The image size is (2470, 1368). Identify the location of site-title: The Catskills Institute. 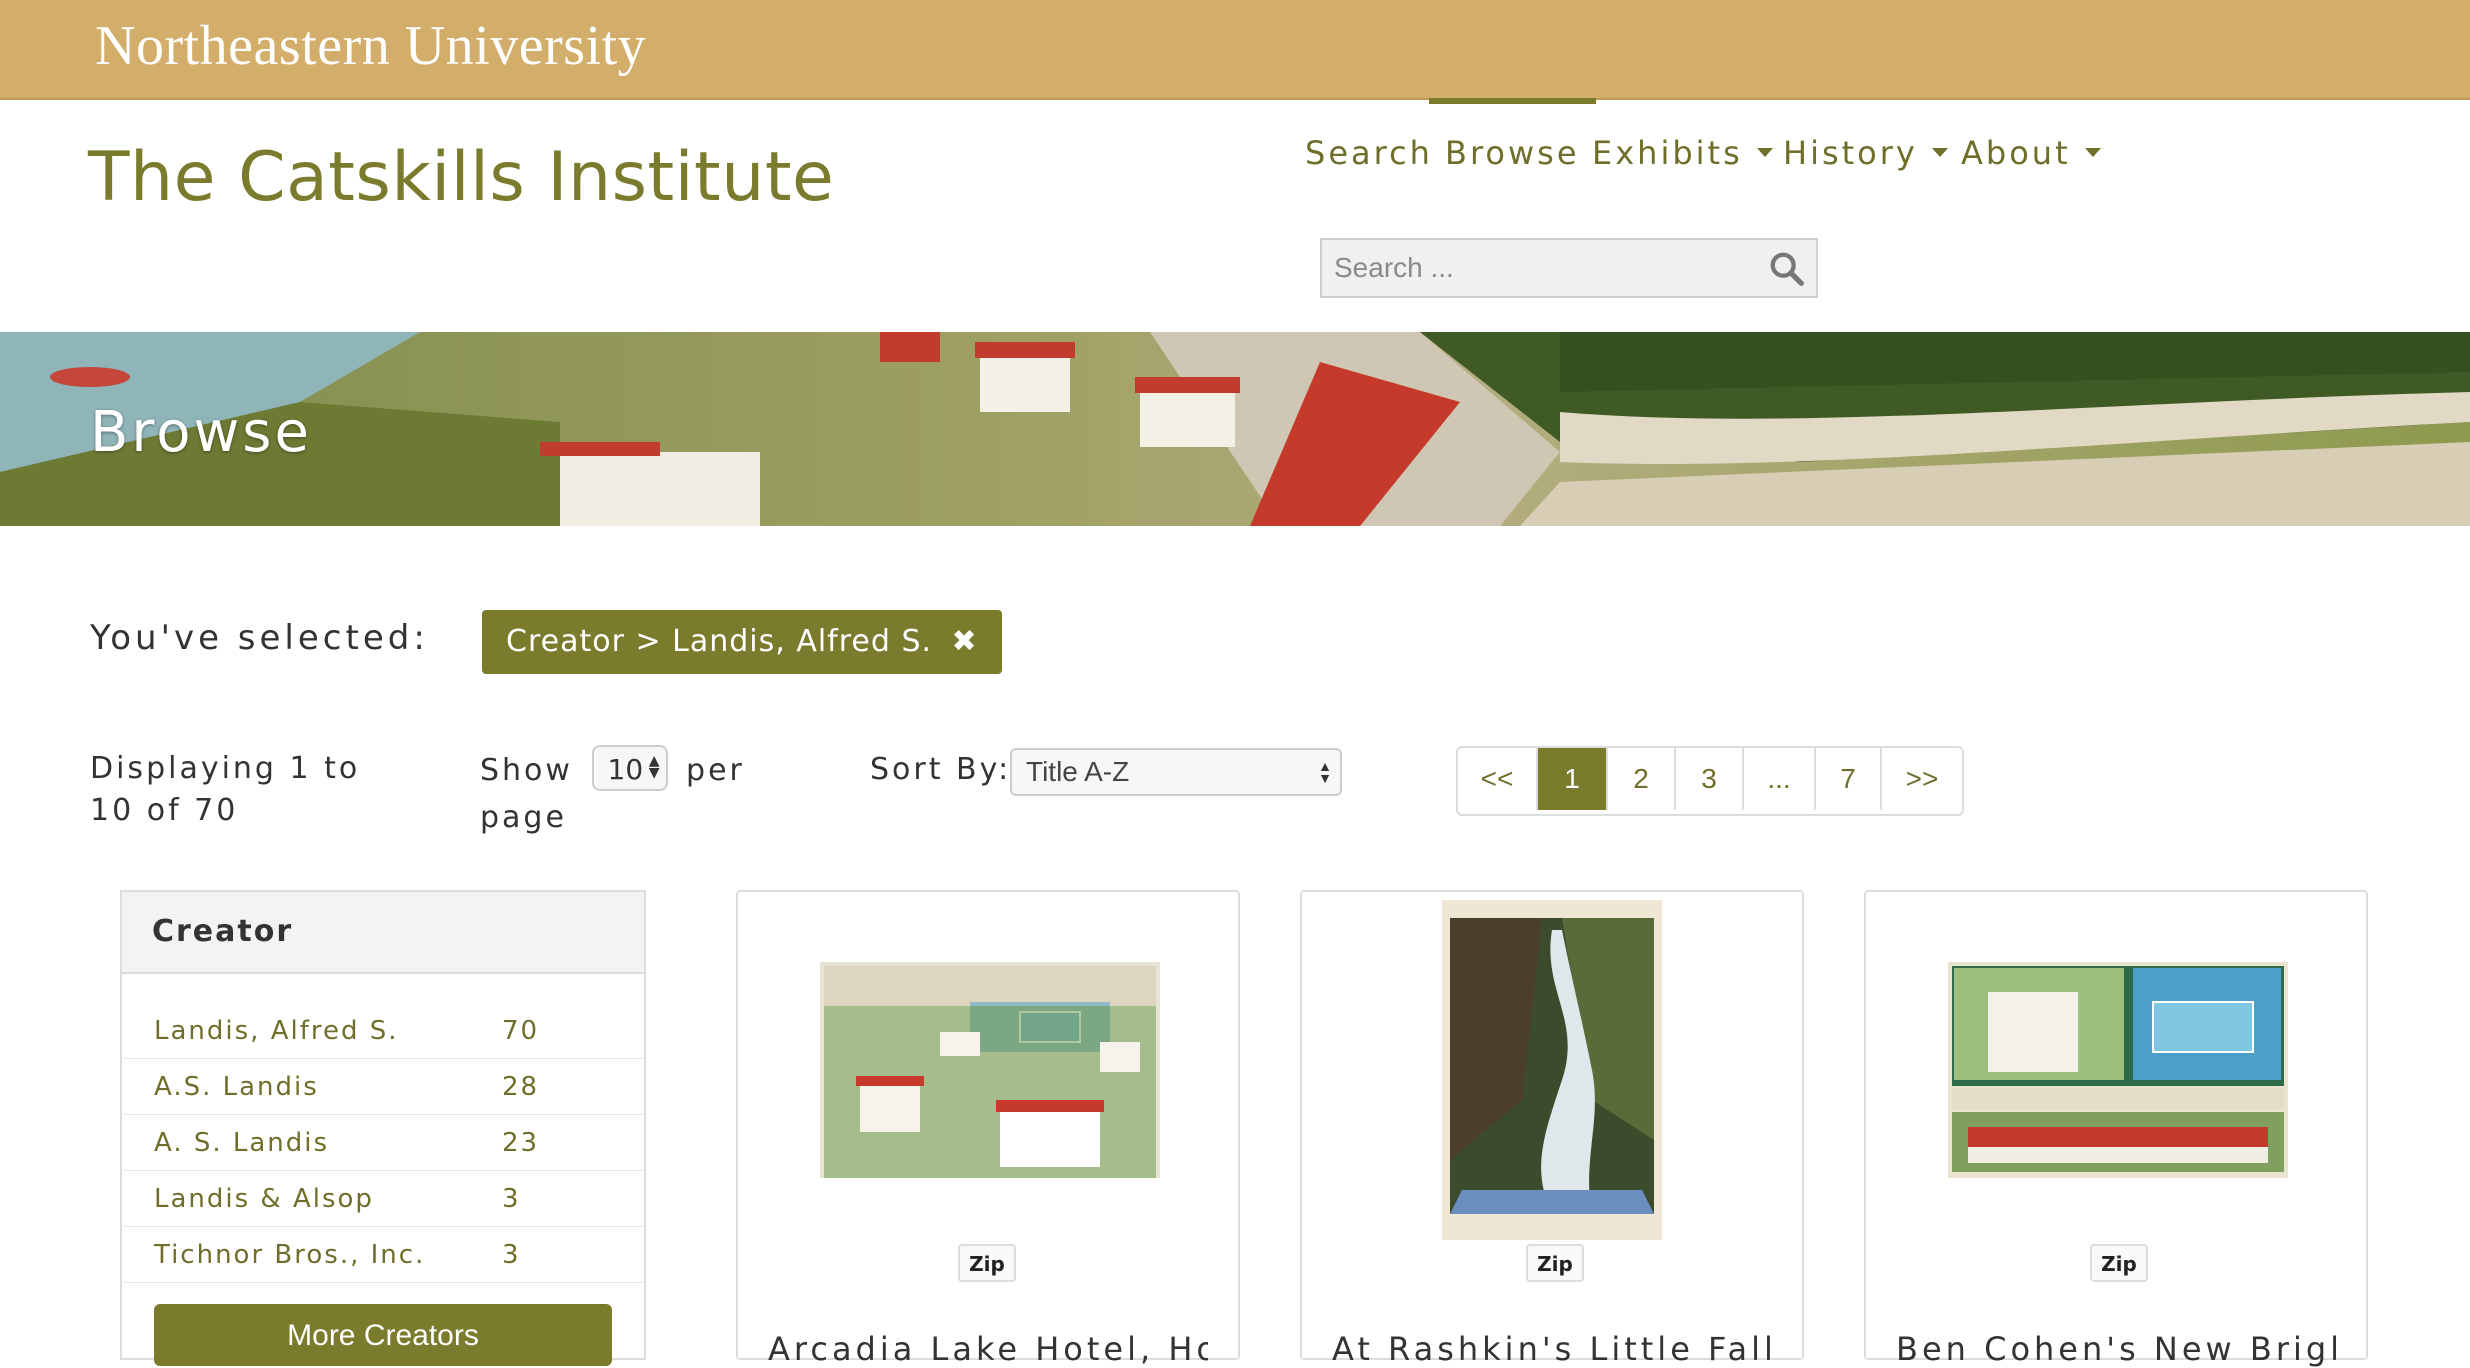
(461, 177).